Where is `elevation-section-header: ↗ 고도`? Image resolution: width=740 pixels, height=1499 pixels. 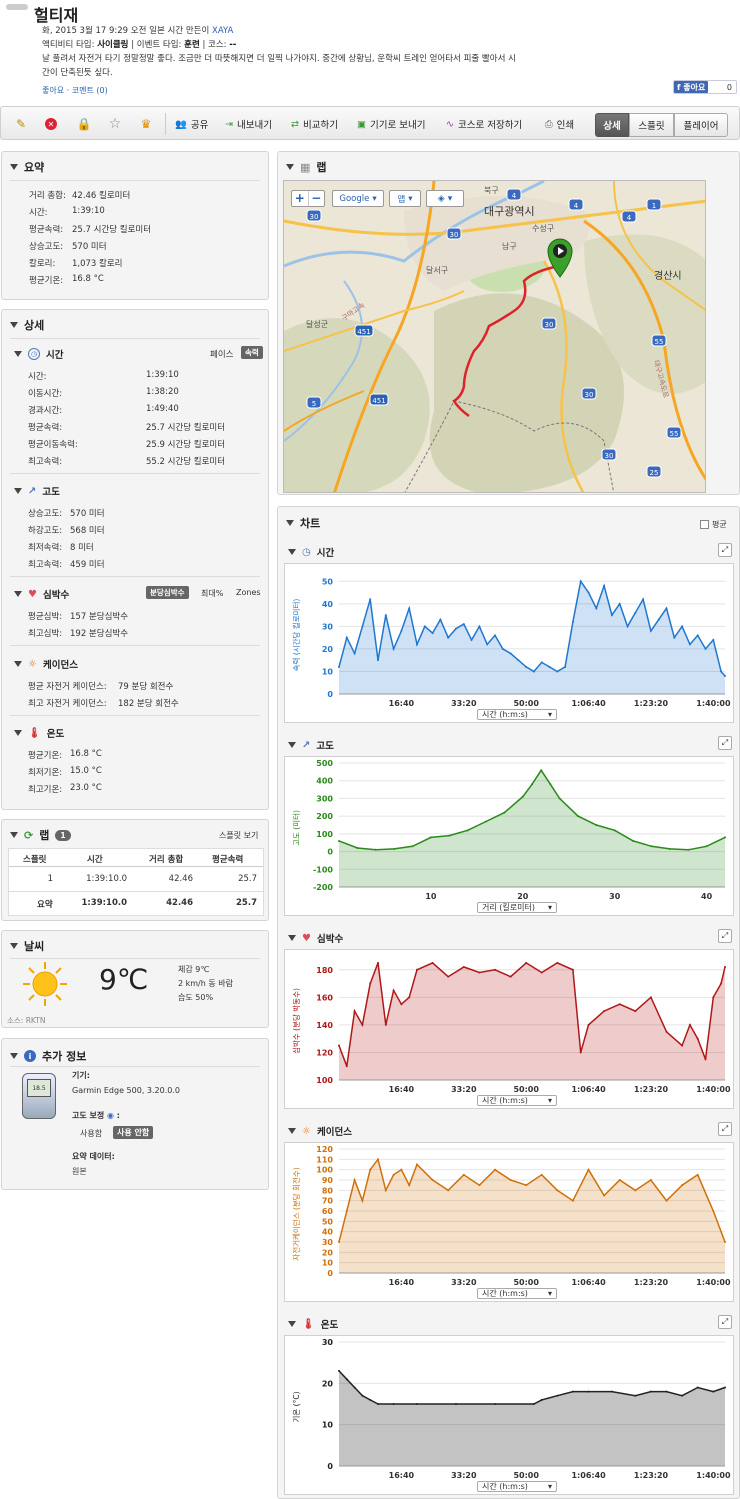 elevation-section-header: ↗ 고도 is located at coordinates (37, 491).